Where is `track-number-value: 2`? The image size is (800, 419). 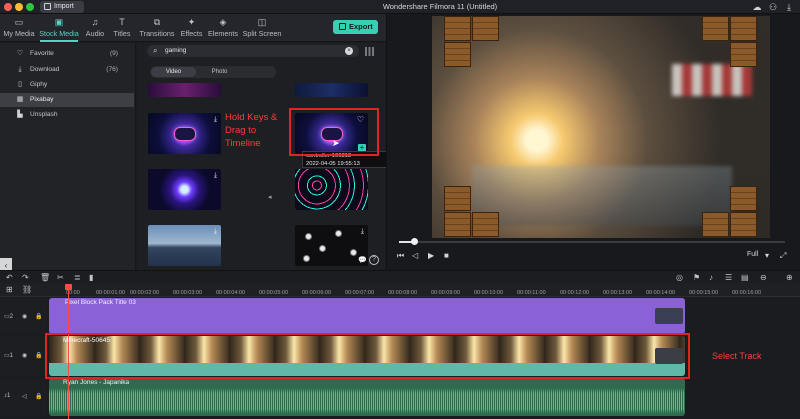 track-number-value: 2 is located at coordinates (11, 317).